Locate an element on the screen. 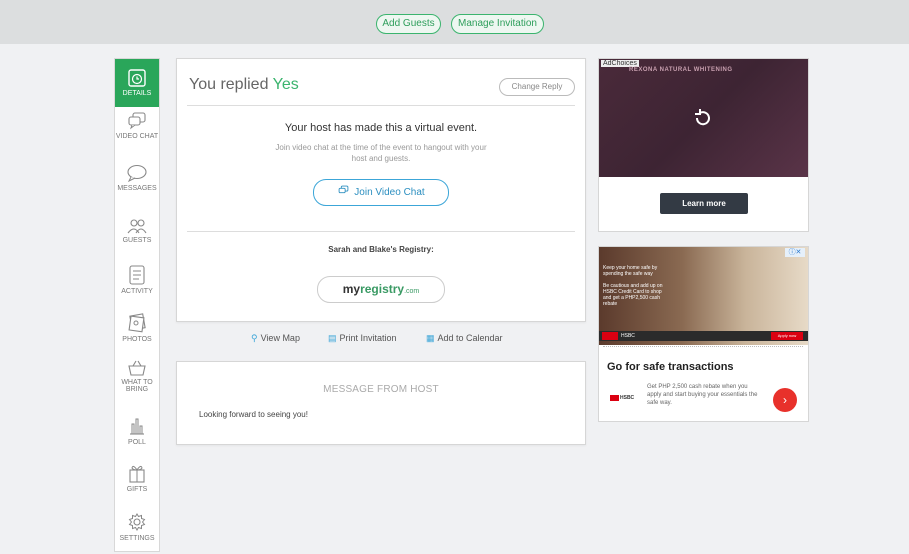 This screenshot has height=554, width=909. join-video-chat-label: Join Video Chat is located at coordinates (389, 192).